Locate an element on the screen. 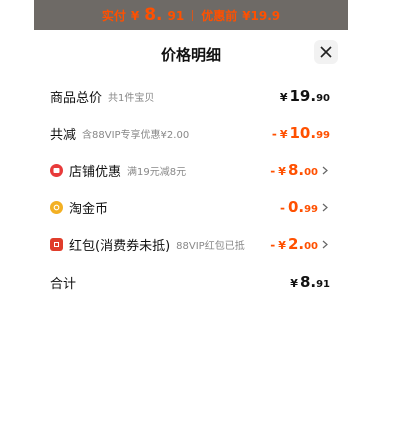  pay-summary: 实付 ¥ 8. 91 优惠前 ¥19.9 is located at coordinates (191, 15).